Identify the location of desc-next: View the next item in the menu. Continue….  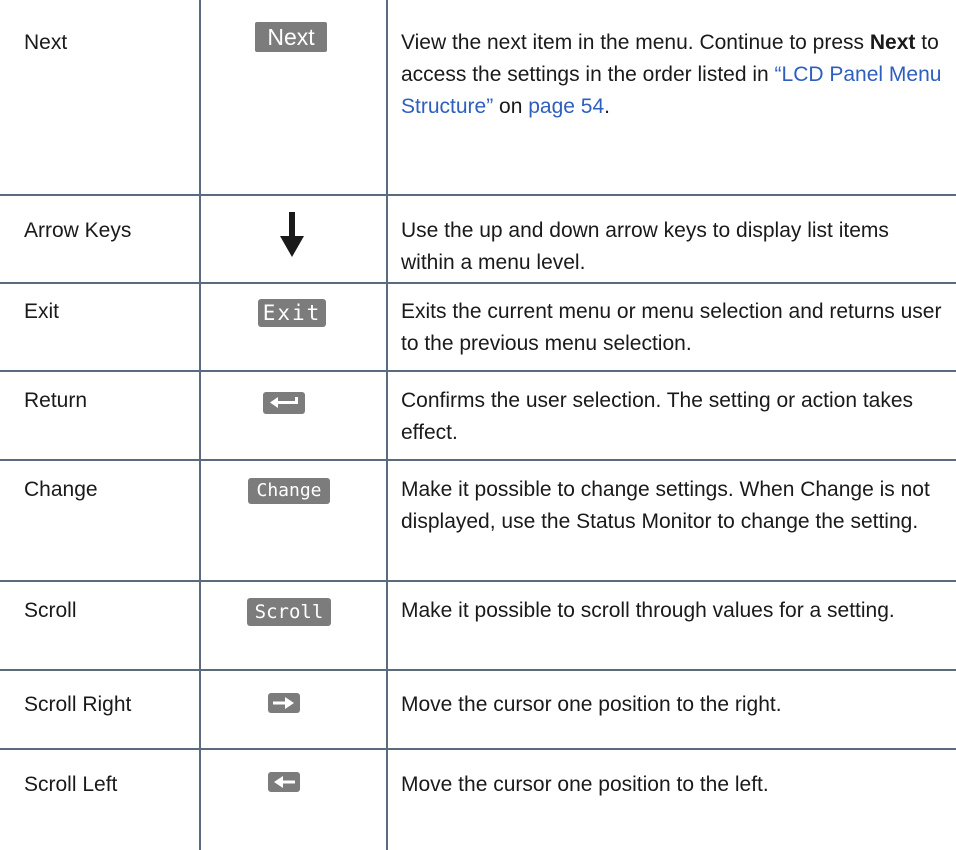
(673, 75).